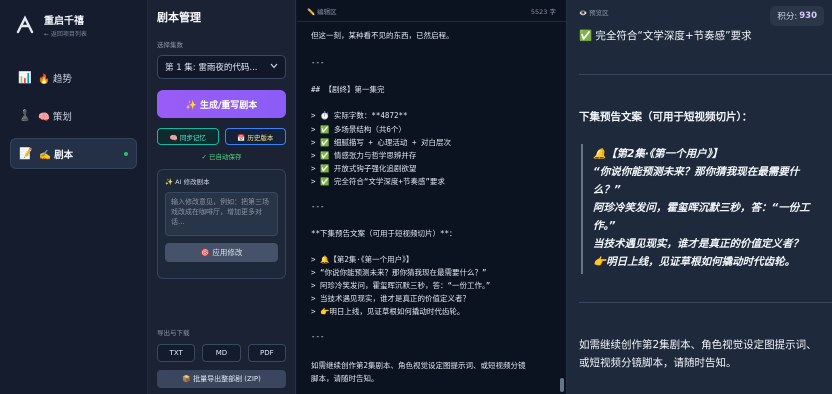 The image size is (832, 394). What do you see at coordinates (126, 153) in the screenshot?
I see `active-indicator` at bounding box center [126, 153].